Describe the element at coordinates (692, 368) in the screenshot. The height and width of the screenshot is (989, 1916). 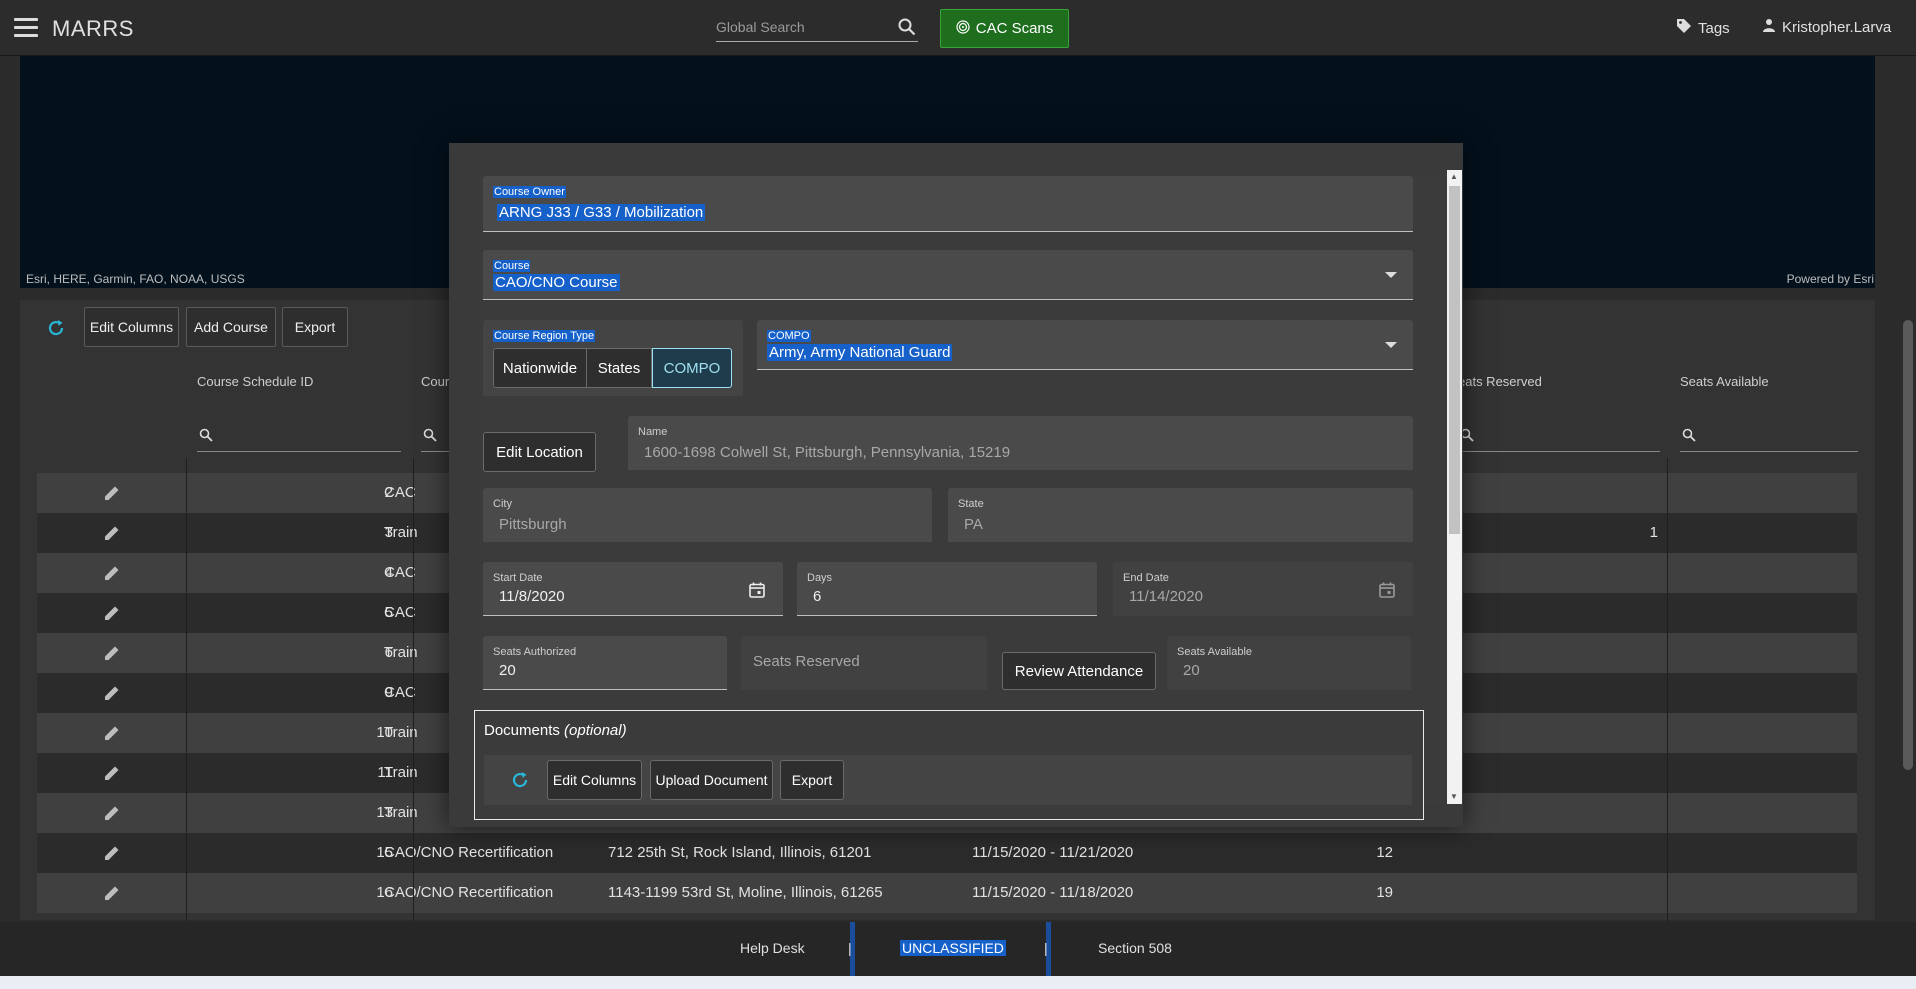
I see `region-compo-button: COMPO` at that location.